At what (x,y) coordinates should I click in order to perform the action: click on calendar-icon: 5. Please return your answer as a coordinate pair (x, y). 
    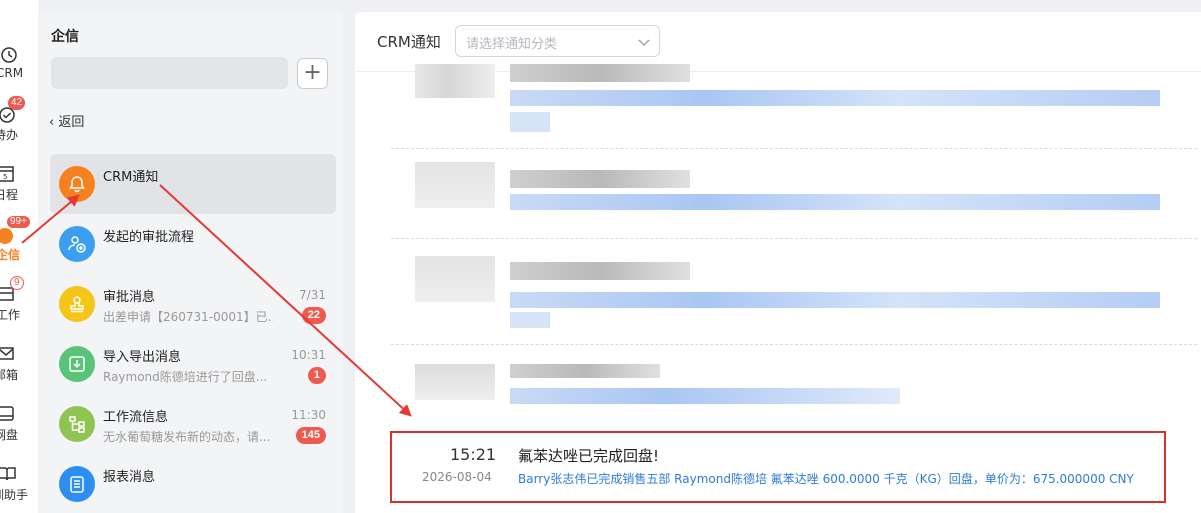
    Looking at the image, I should click on (7, 174).